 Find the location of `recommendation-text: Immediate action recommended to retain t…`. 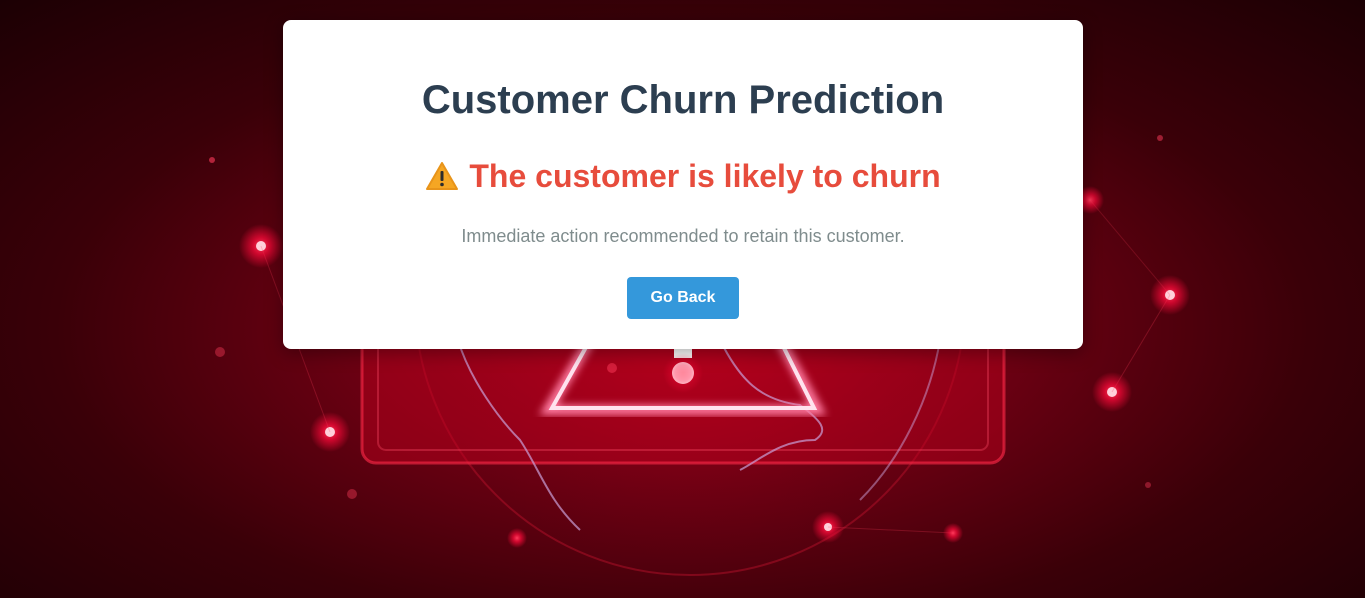

recommendation-text: Immediate action recommended to retain t… is located at coordinates (683, 236).